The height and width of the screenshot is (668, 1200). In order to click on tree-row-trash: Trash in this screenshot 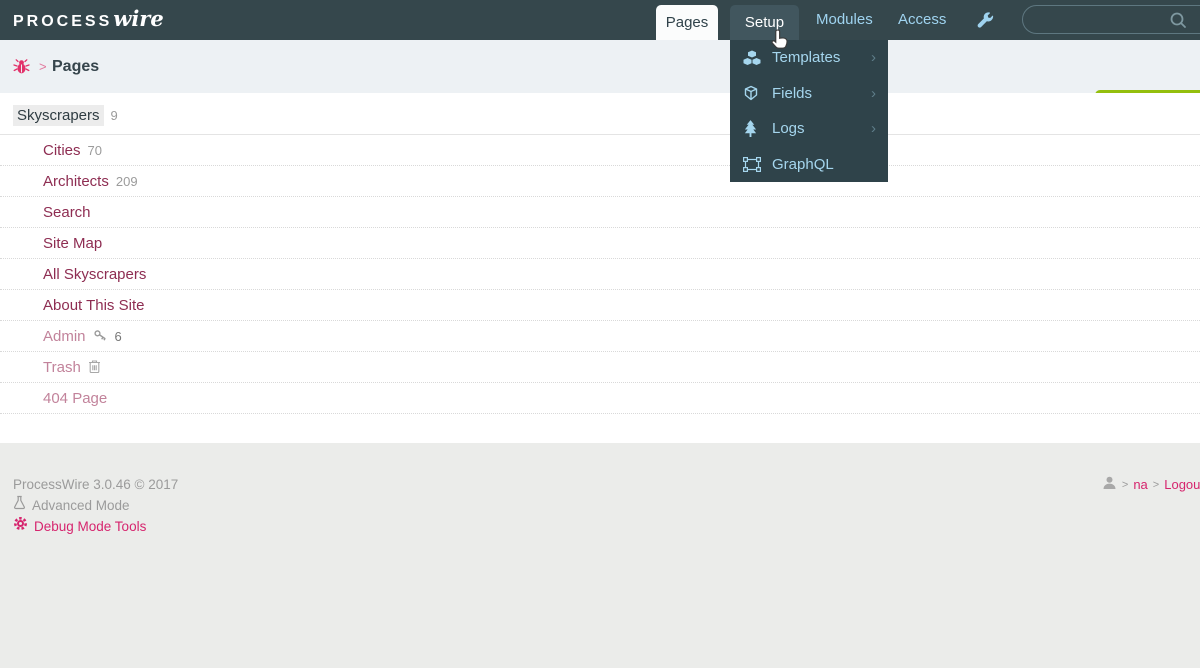, I will do `click(600, 367)`.